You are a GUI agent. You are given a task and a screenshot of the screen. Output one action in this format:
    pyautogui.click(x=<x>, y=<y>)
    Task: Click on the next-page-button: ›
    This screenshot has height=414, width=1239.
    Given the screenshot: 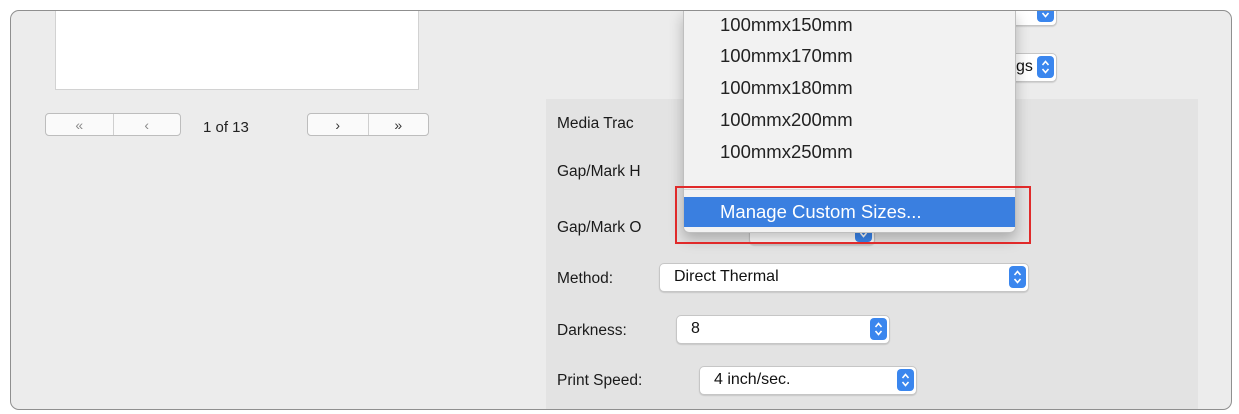 What is the action you would take?
    pyautogui.click(x=338, y=124)
    